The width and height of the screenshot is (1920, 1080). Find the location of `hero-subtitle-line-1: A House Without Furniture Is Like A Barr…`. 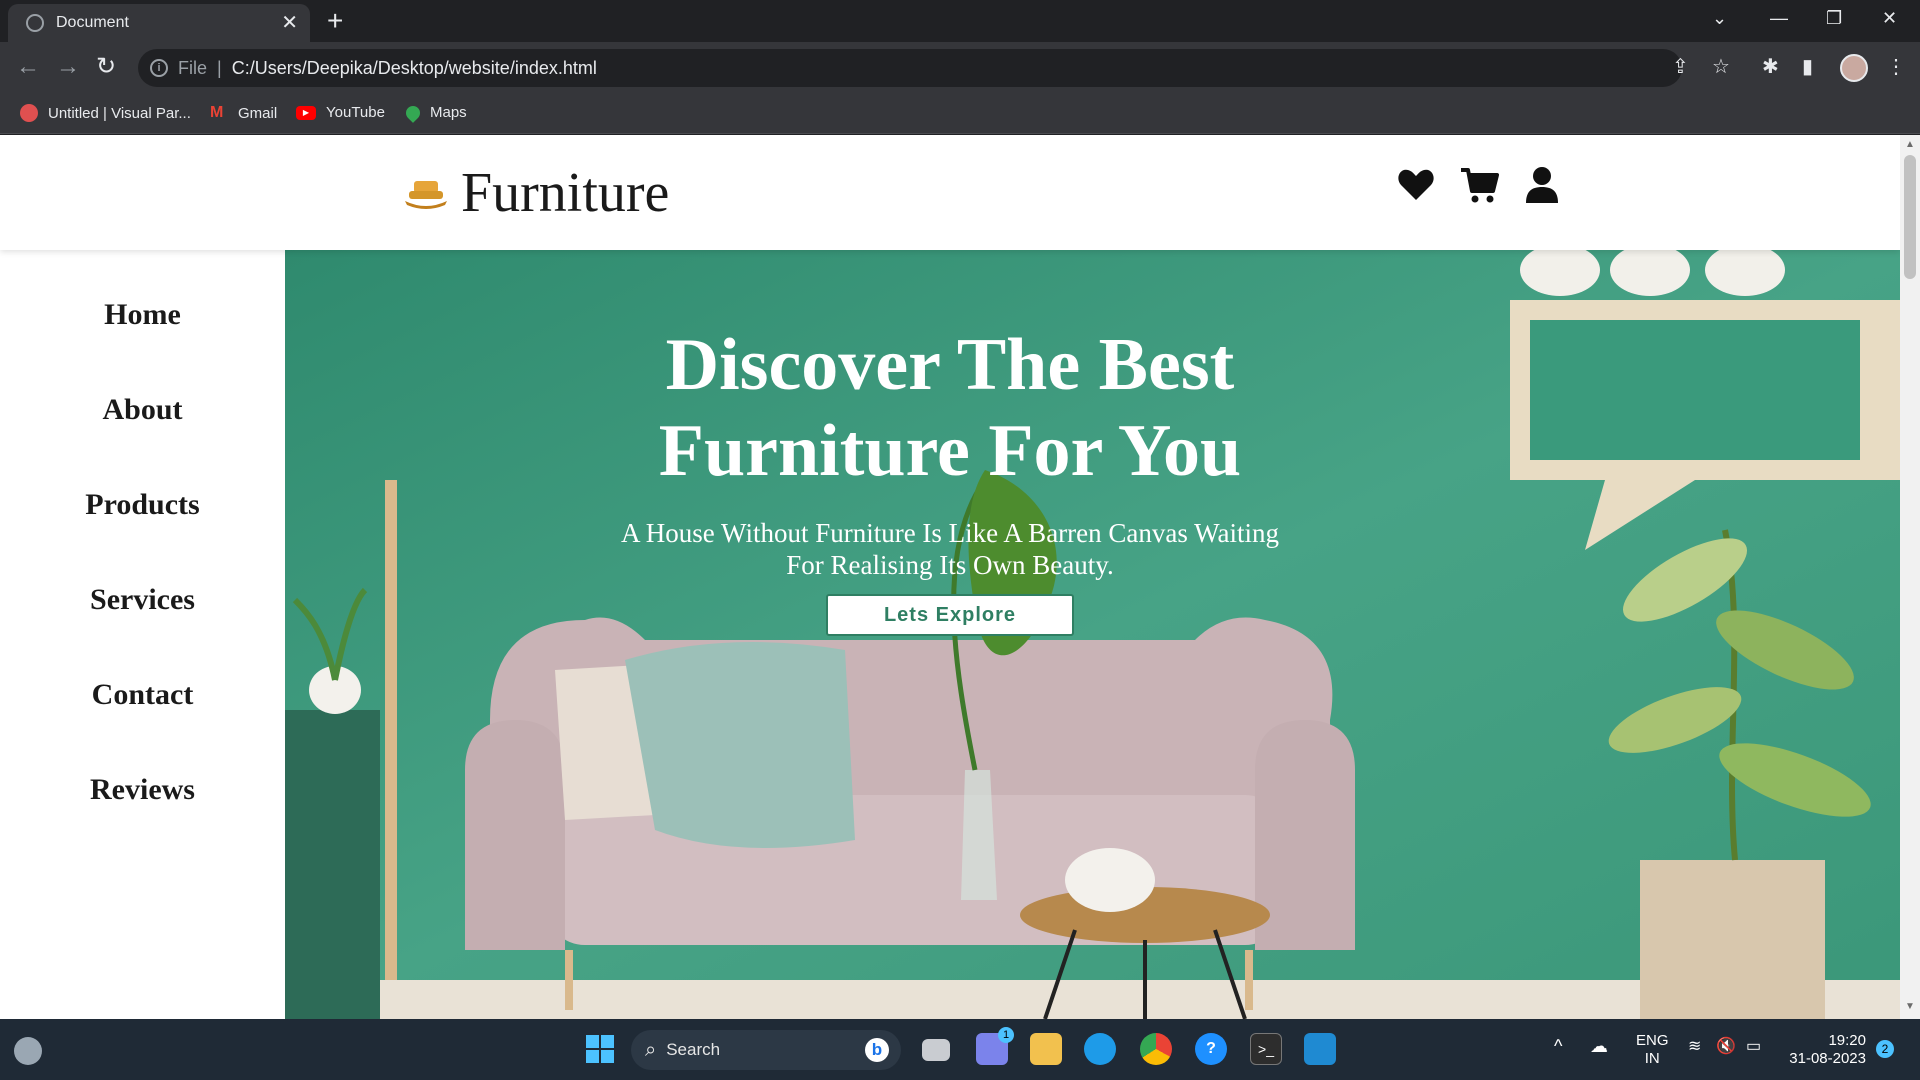

hero-subtitle-line-1: A House Without Furniture Is Like A Barr… is located at coordinates (950, 533).